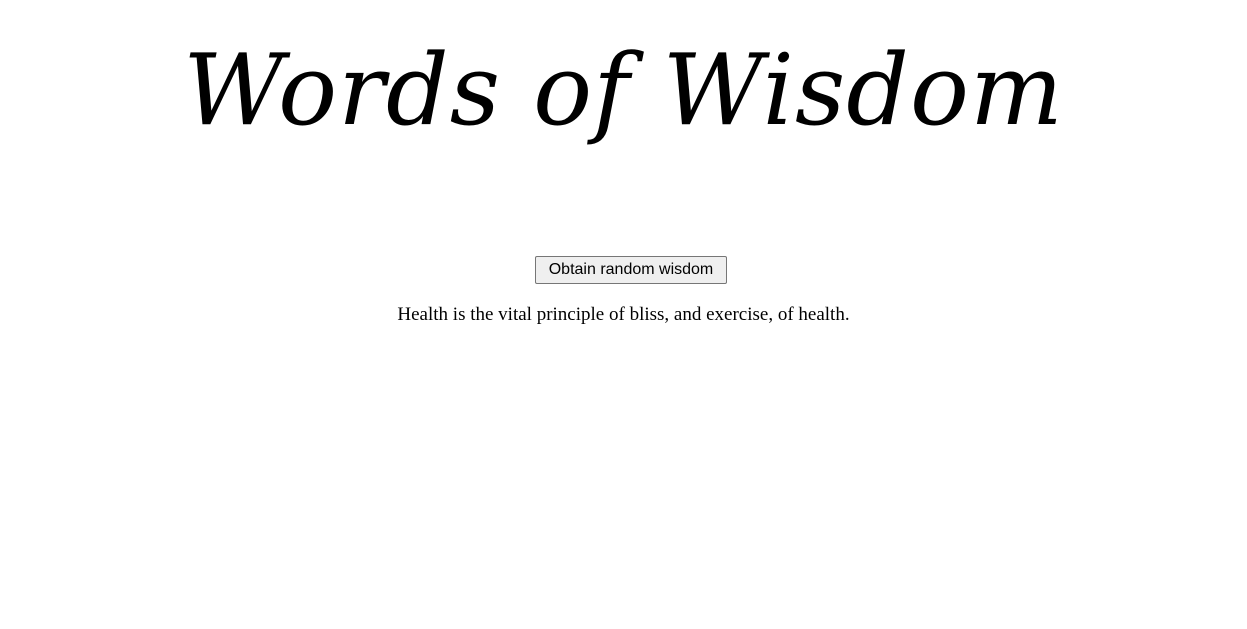 This screenshot has height=629, width=1247. What do you see at coordinates (623, 91) in the screenshot?
I see `page-title: Words of Wisdom` at bounding box center [623, 91].